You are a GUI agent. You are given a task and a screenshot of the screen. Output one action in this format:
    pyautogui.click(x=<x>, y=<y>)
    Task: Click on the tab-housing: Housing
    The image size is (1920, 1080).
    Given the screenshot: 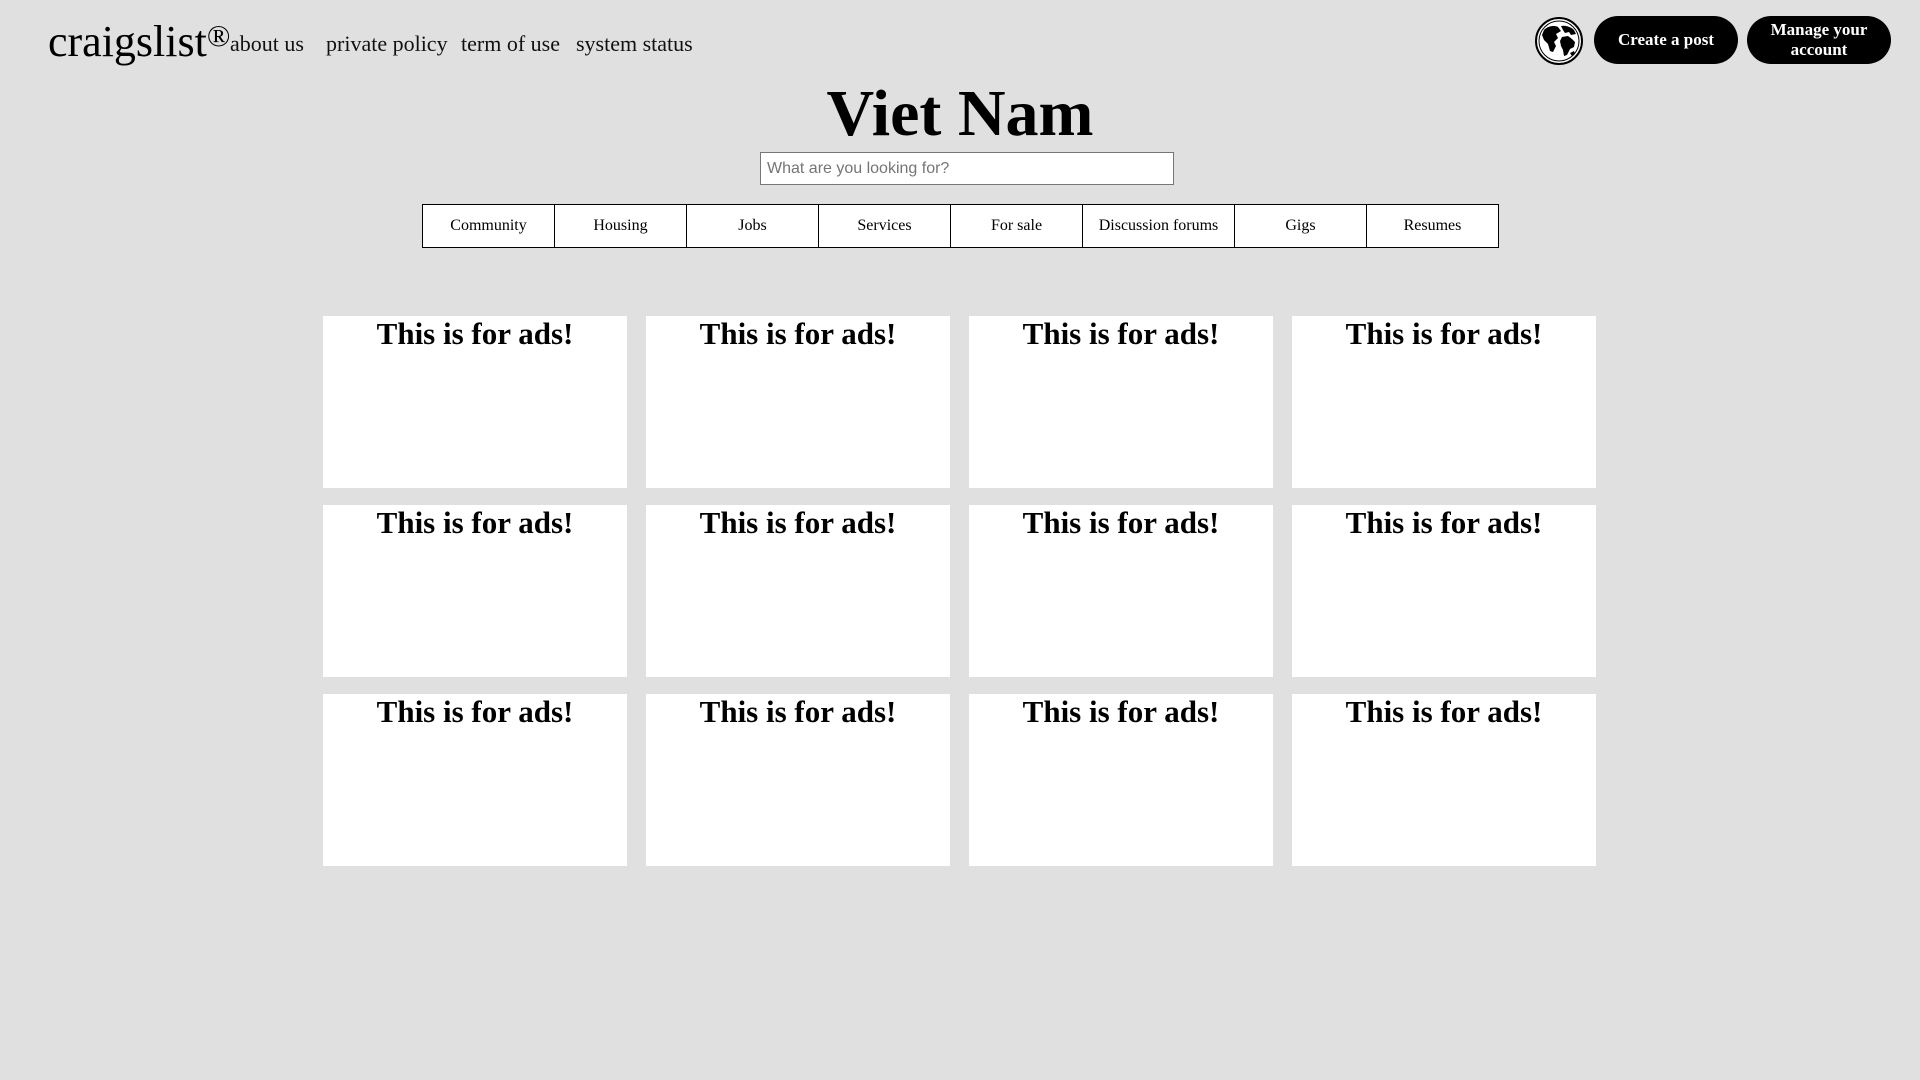 What is the action you would take?
    pyautogui.click(x=620, y=226)
    